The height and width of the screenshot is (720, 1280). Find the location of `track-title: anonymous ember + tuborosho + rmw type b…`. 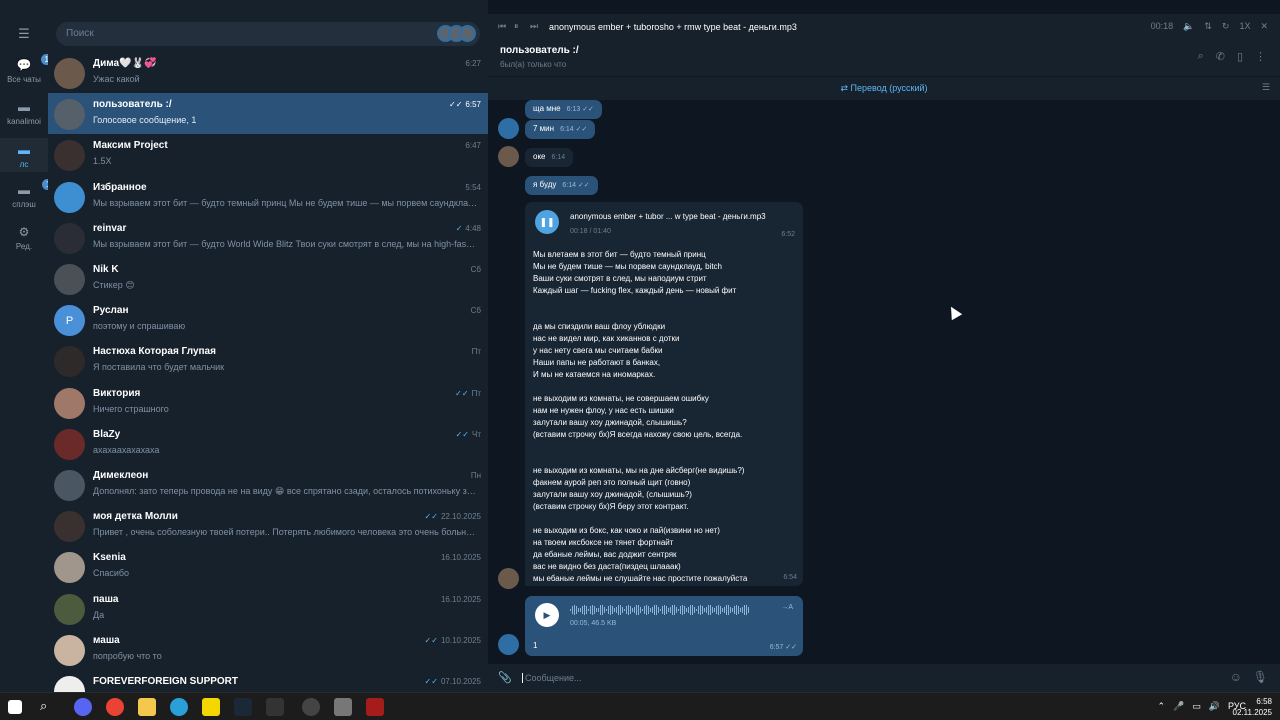

track-title: anonymous ember + tuborosho + rmw type b… is located at coordinates (673, 27).